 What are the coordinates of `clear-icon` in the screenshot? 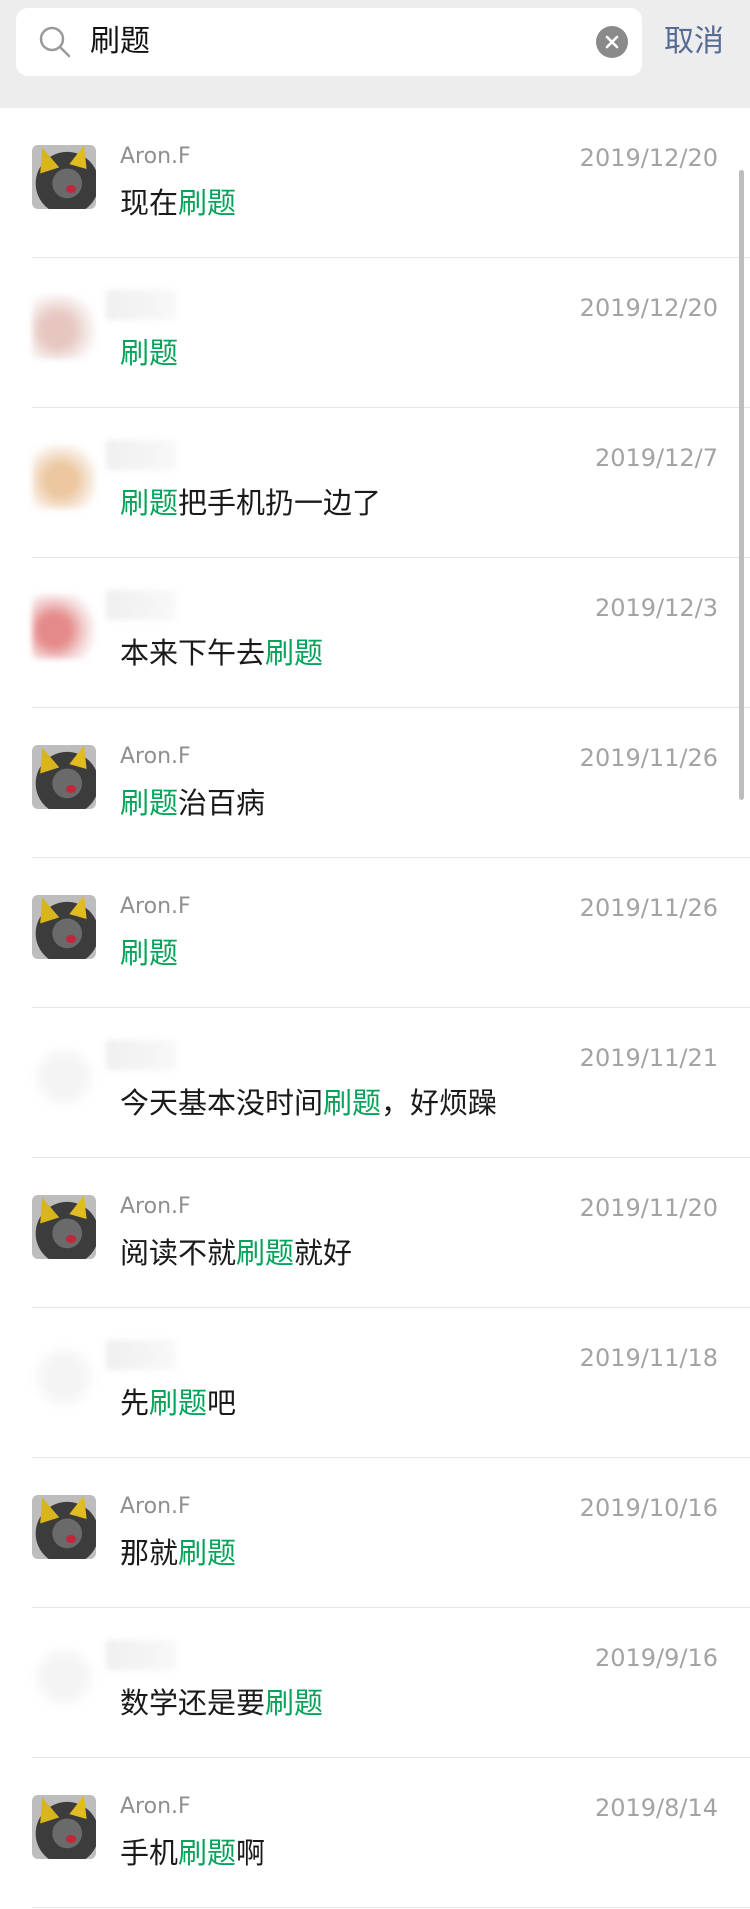 It's located at (612, 42).